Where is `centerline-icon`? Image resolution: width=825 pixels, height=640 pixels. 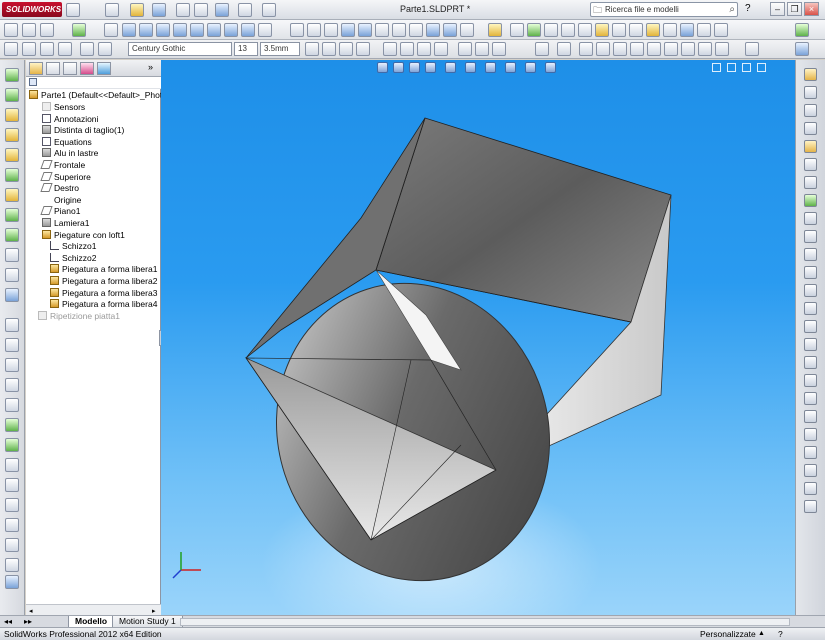 centerline-icon is located at coordinates (705, 49).